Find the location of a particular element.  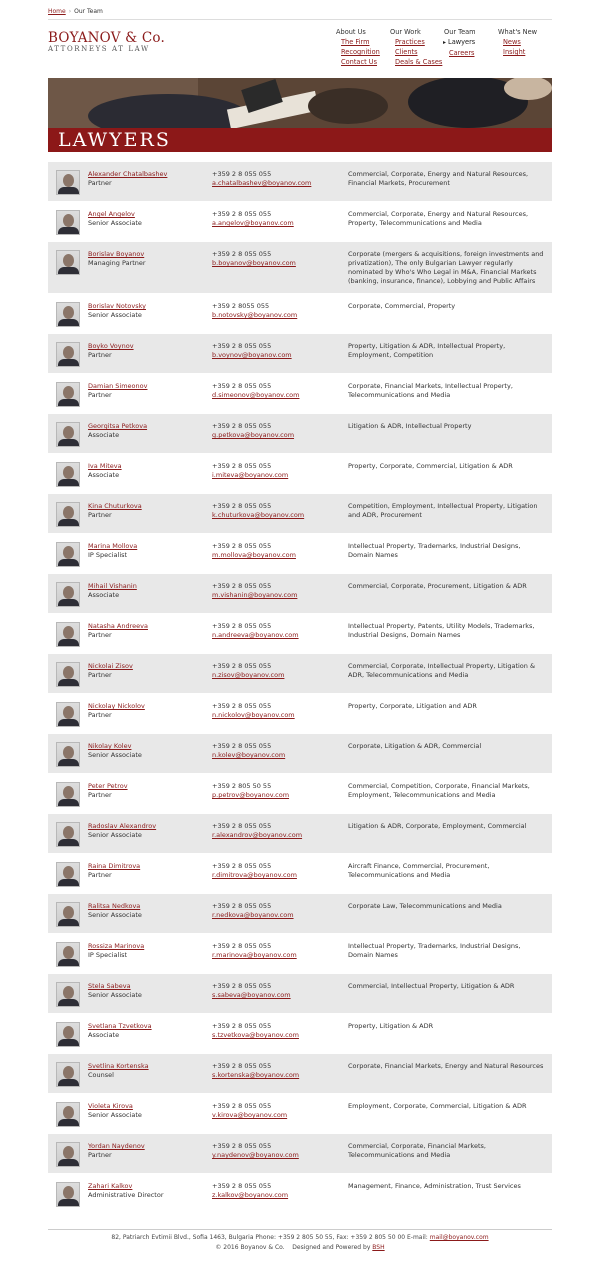

lawyer-email-link: k.chuturkova@boyanov.com is located at coordinates (258, 515).